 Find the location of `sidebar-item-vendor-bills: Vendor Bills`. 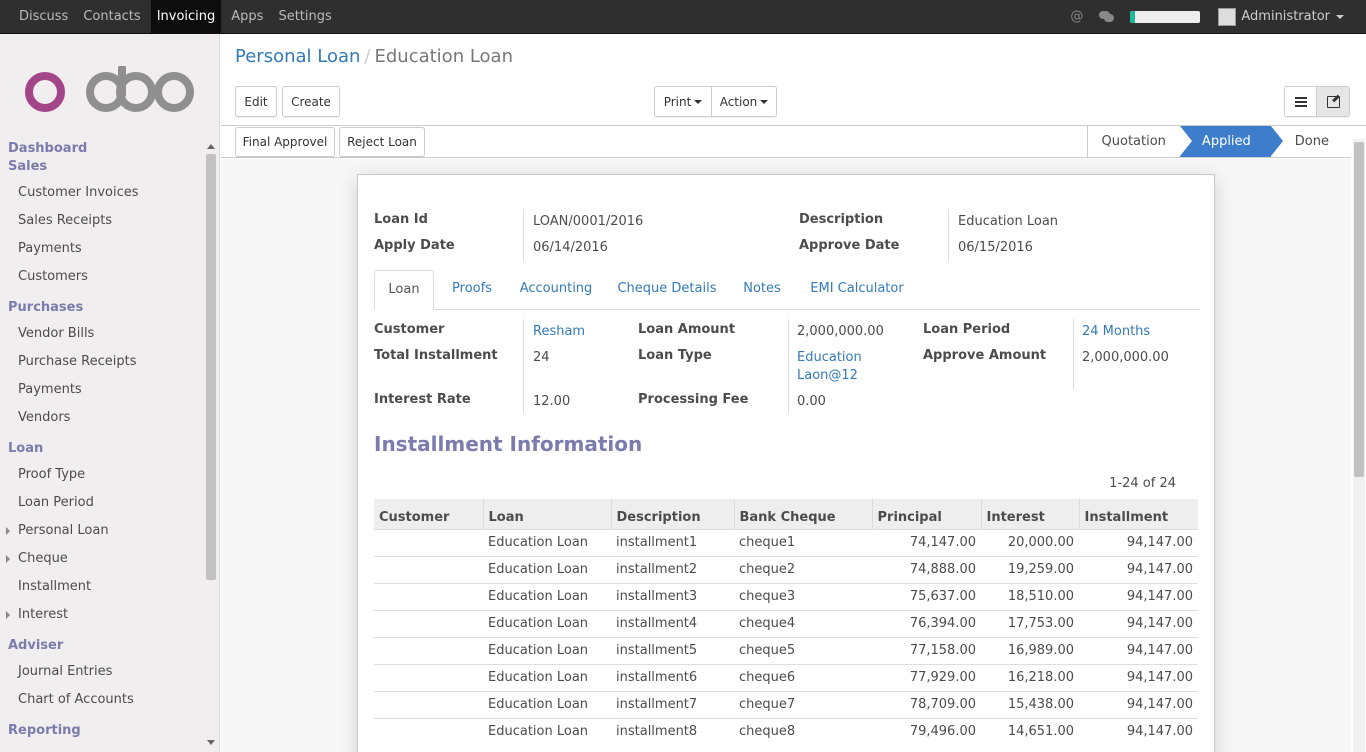

sidebar-item-vendor-bills: Vendor Bills is located at coordinates (56, 333).